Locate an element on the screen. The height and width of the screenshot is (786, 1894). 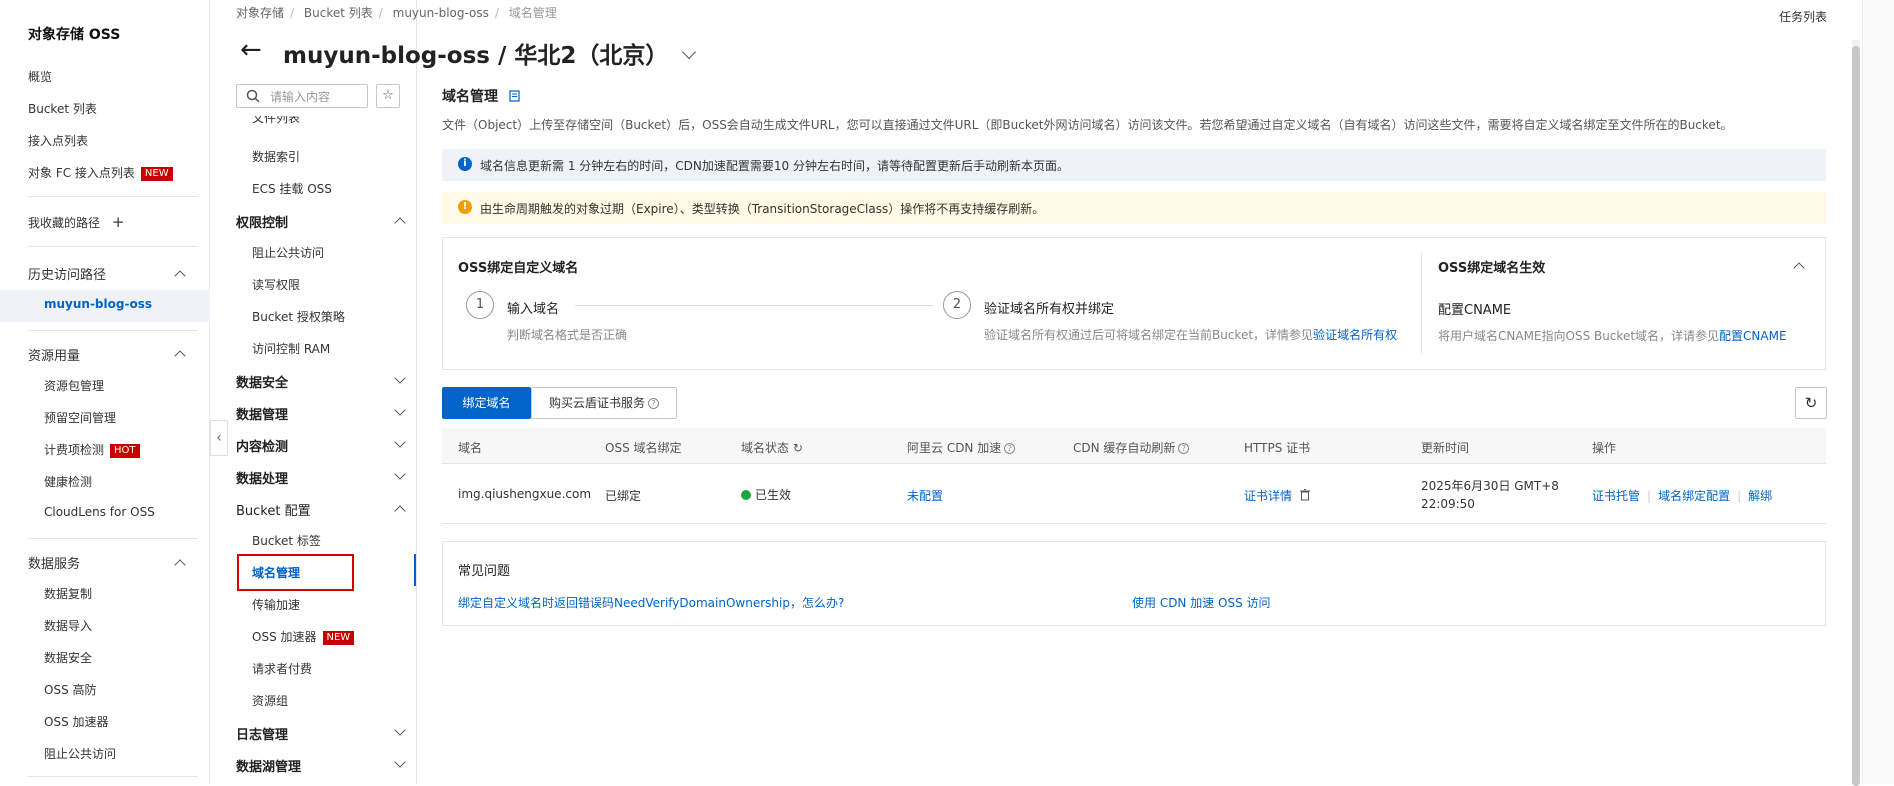
favorite-star-button: ☆ is located at coordinates (388, 96).